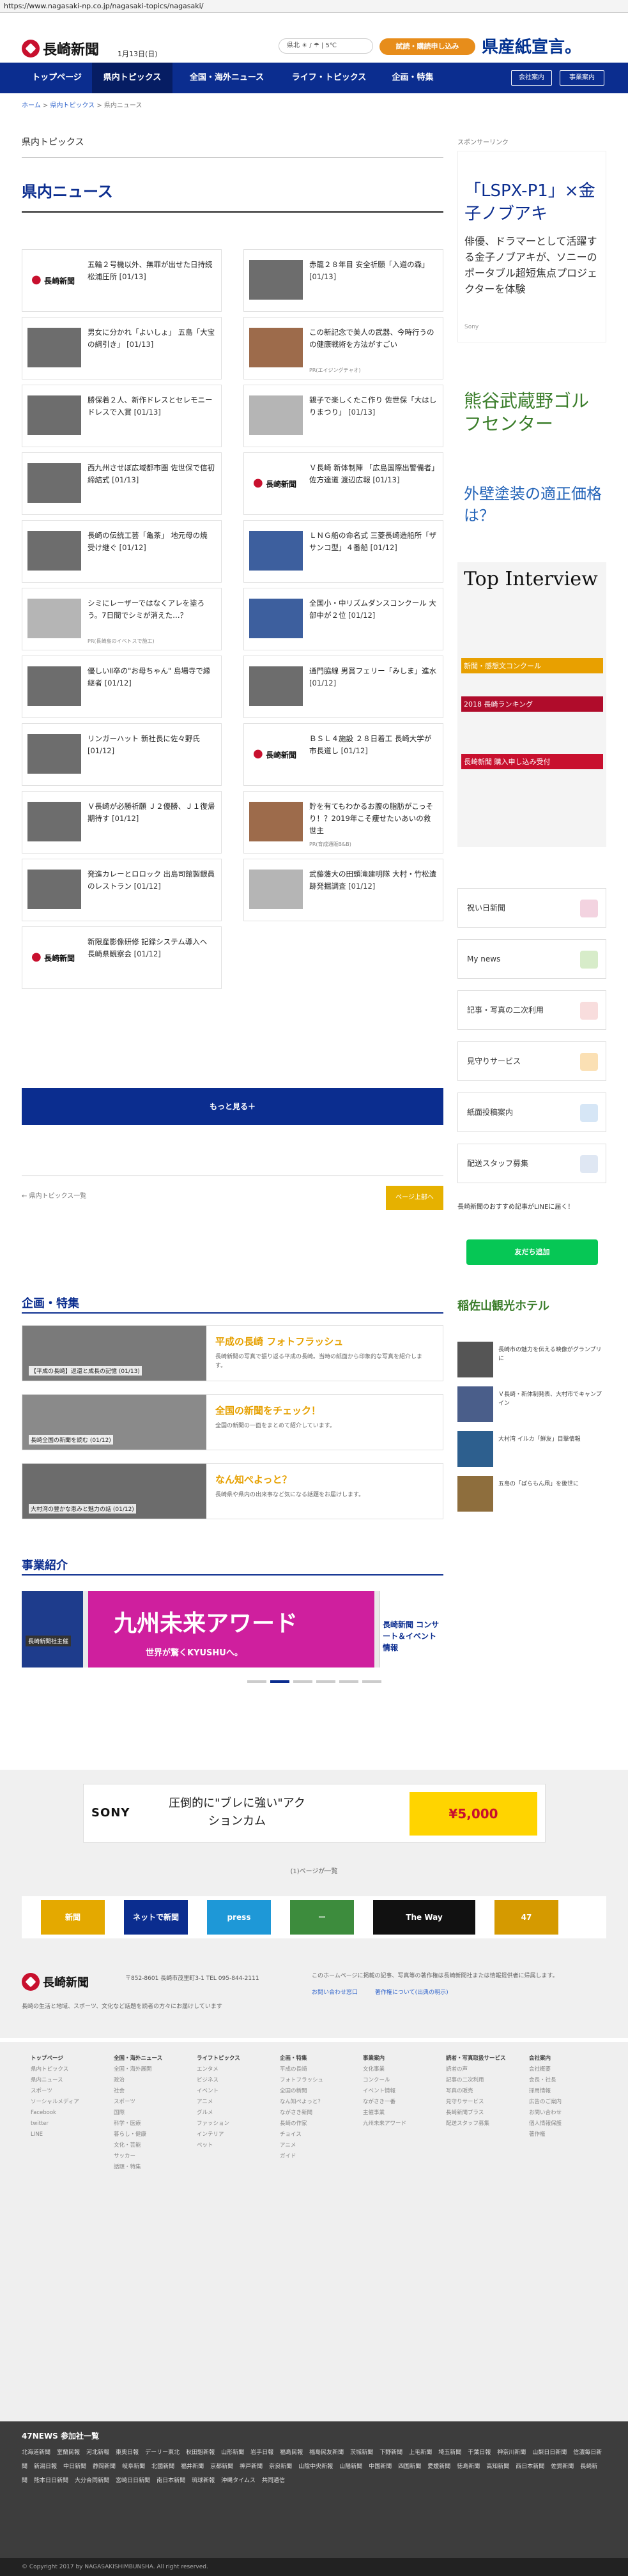 This screenshot has height=2576, width=628. Describe the element at coordinates (476, 2069) in the screenshot. I see `sitemap-link: 読者の声` at that location.